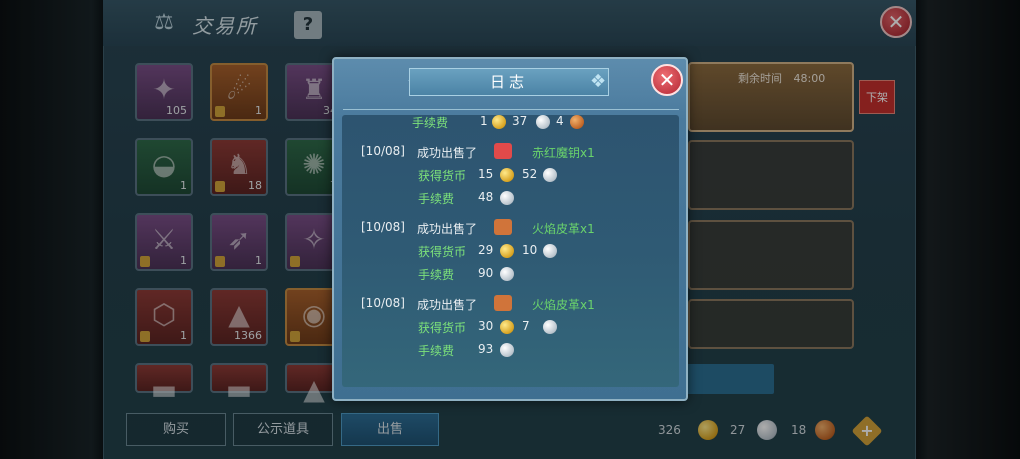  I want to click on inventory-slot: ⚔ 1, so click(164, 242).